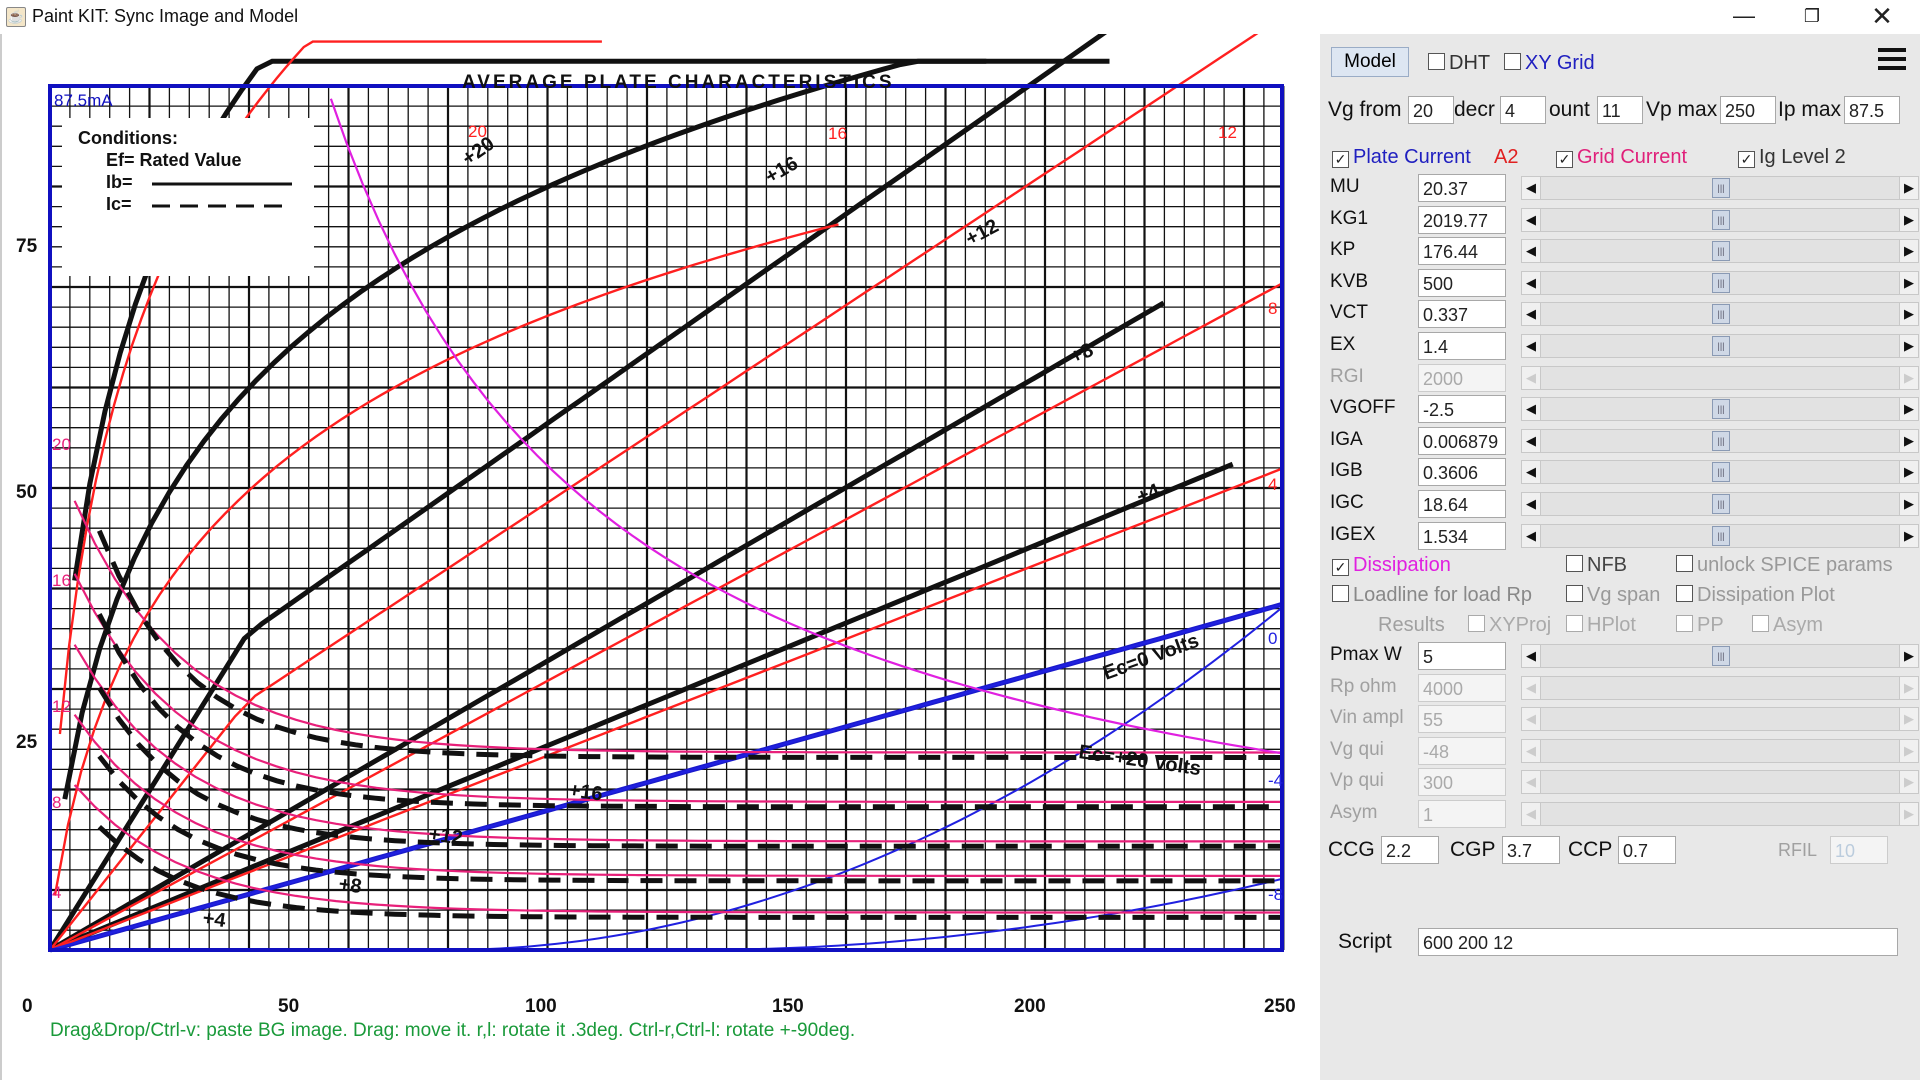  What do you see at coordinates (1882, 17) in the screenshot?
I see `close-button: ✕` at bounding box center [1882, 17].